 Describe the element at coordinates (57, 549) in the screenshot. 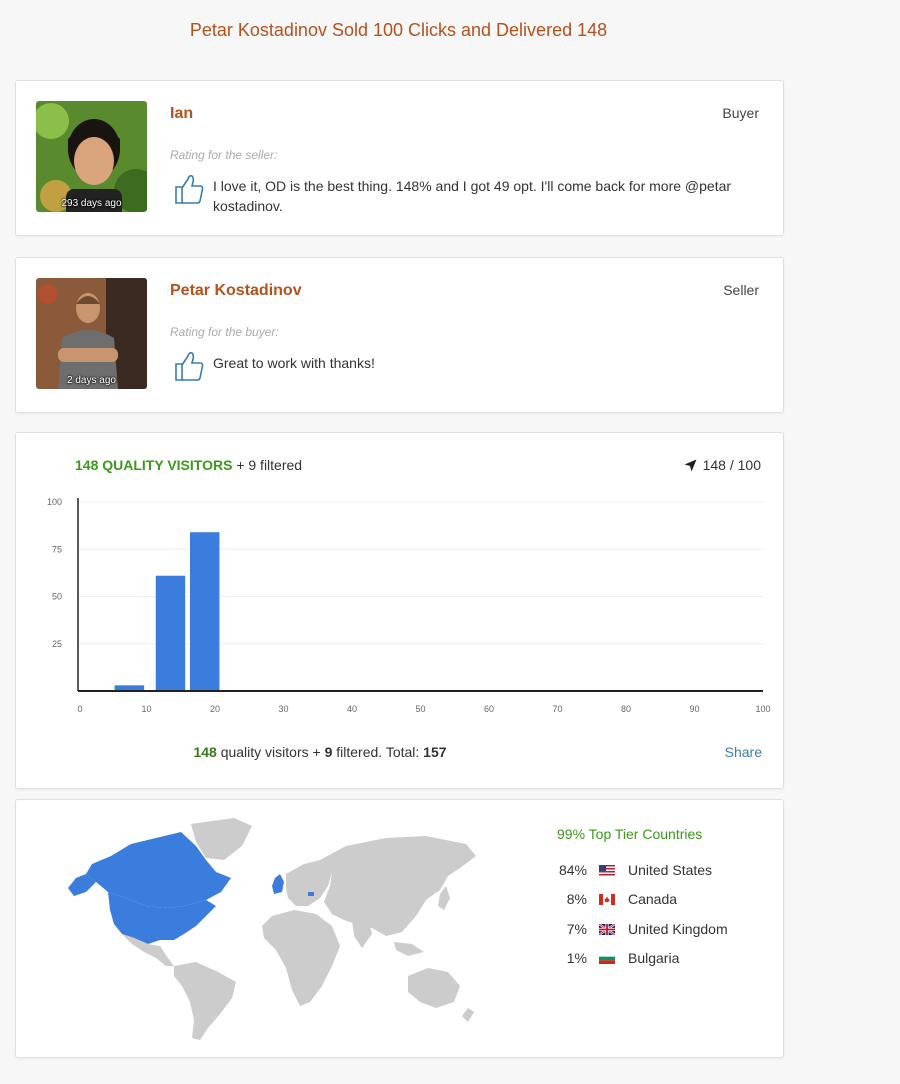

I see `y-tick-label: 75` at that location.